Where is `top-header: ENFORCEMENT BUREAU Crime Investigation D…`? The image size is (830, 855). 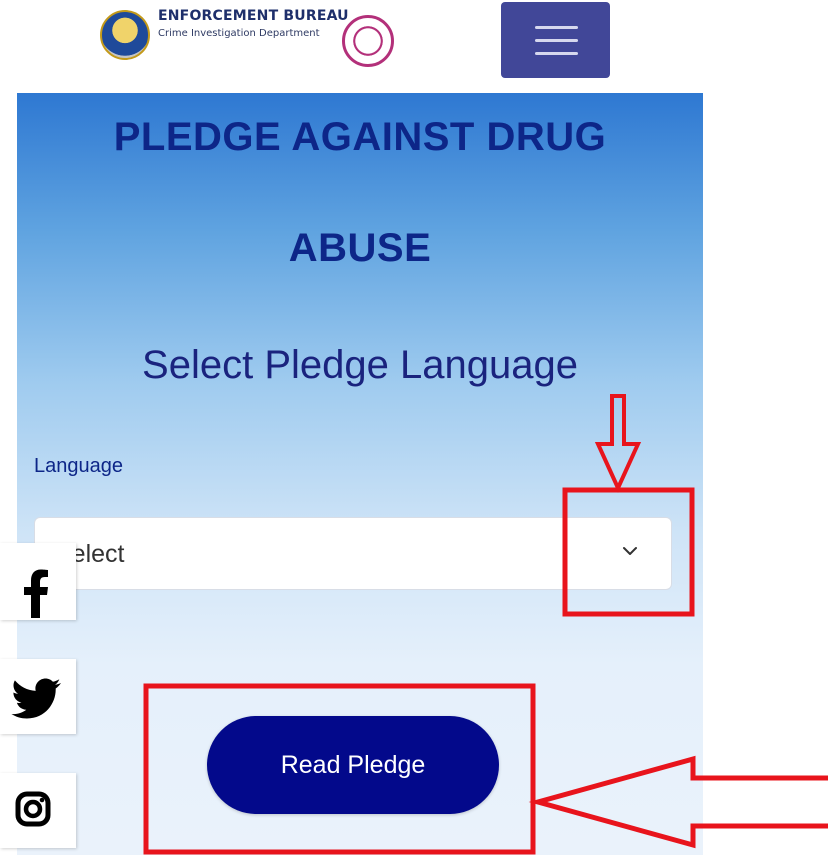
top-header: ENFORCEMENT BUREAU Crime Investigation D… is located at coordinates (415, 45).